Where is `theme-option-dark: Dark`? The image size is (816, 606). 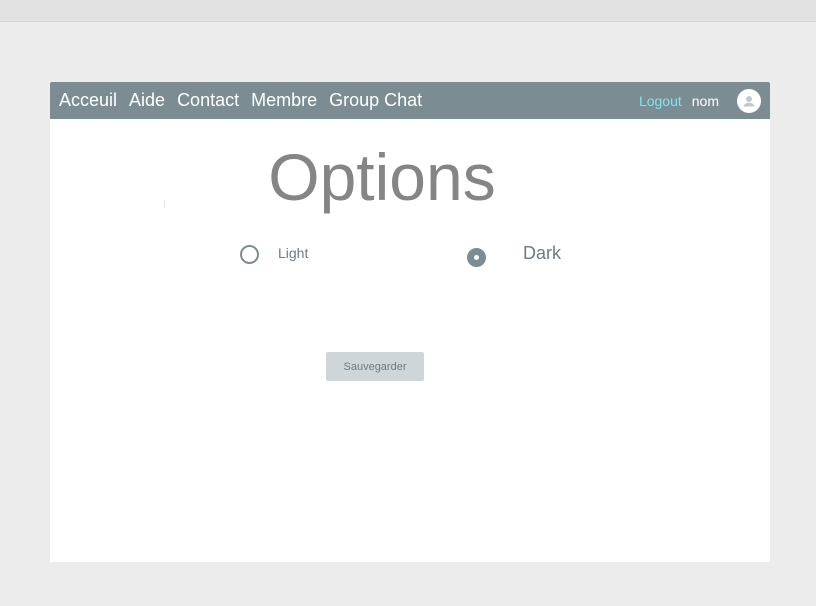 theme-option-dark: Dark is located at coordinates (514, 255).